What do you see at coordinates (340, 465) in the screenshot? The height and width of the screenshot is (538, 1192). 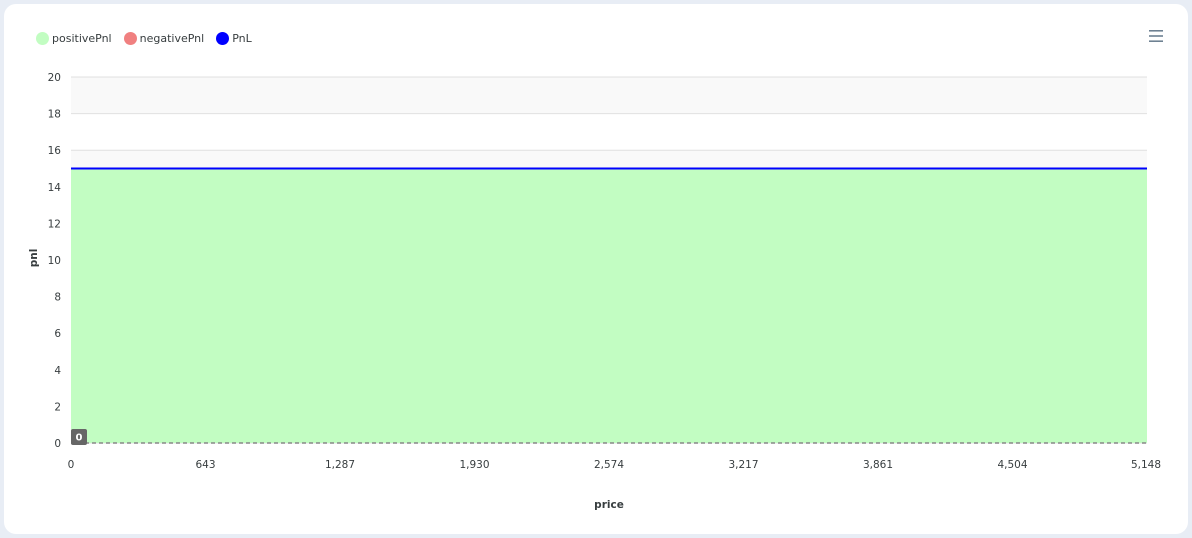 I see `x-tick-label: 1,287` at bounding box center [340, 465].